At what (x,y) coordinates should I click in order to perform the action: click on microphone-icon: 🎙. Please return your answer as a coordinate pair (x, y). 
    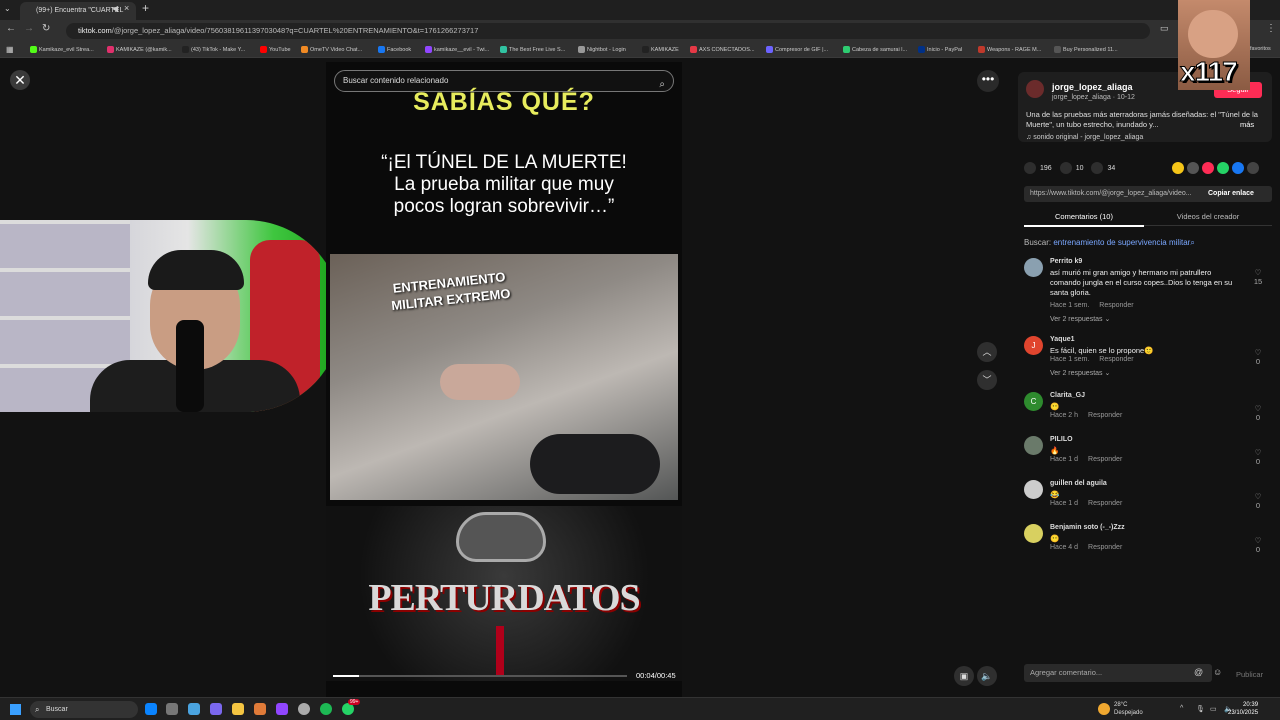
    Looking at the image, I should click on (1200, 709).